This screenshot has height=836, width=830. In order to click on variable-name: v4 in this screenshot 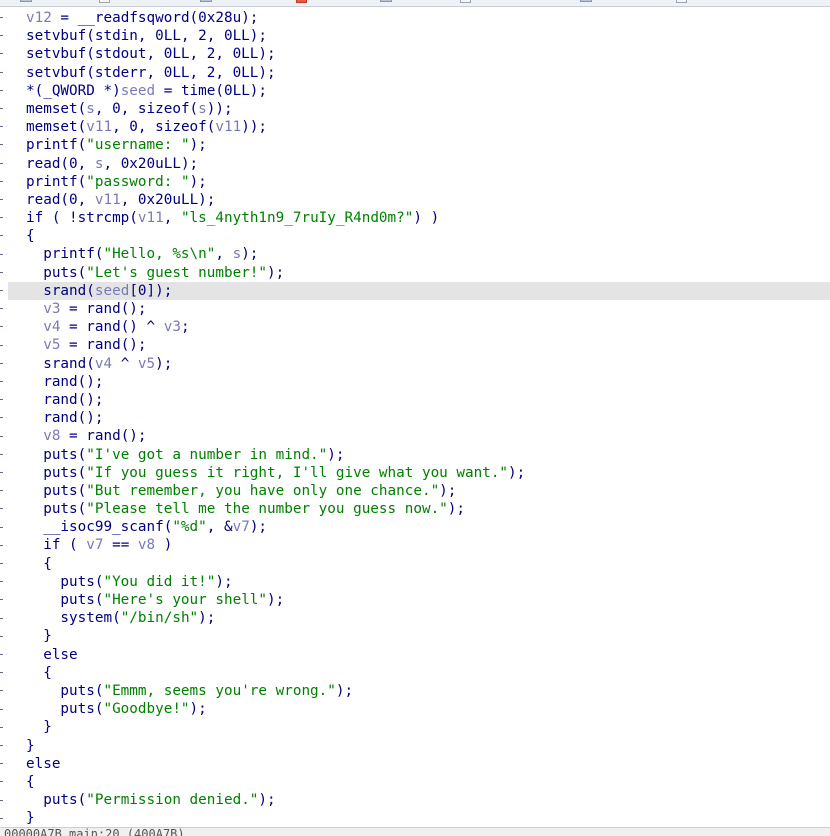, I will do `click(52, 327)`.